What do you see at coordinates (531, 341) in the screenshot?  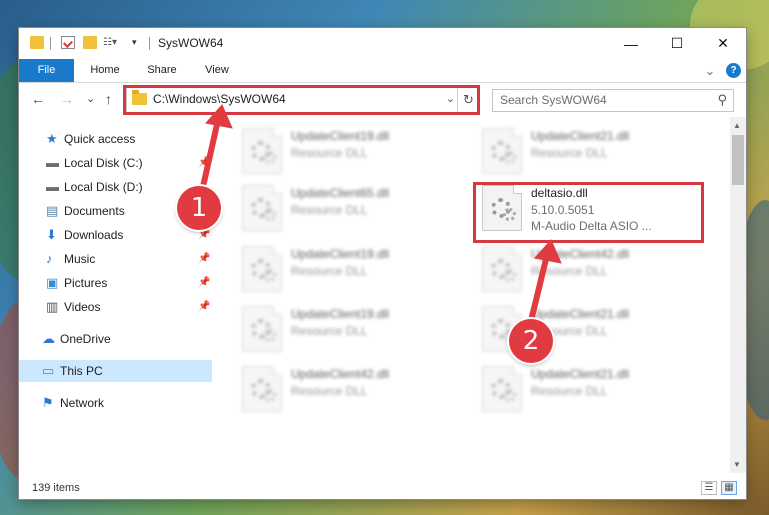 I see `step-badge-2: 2` at bounding box center [531, 341].